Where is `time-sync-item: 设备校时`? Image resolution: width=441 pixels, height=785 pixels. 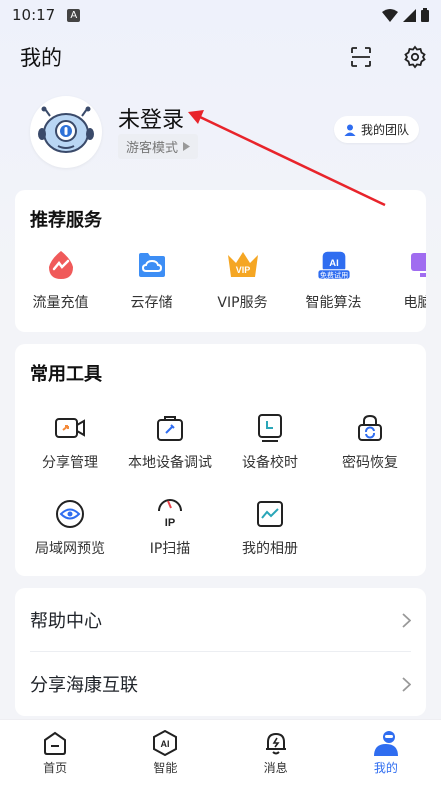
time-sync-item: 设备校时 is located at coordinates (270, 442).